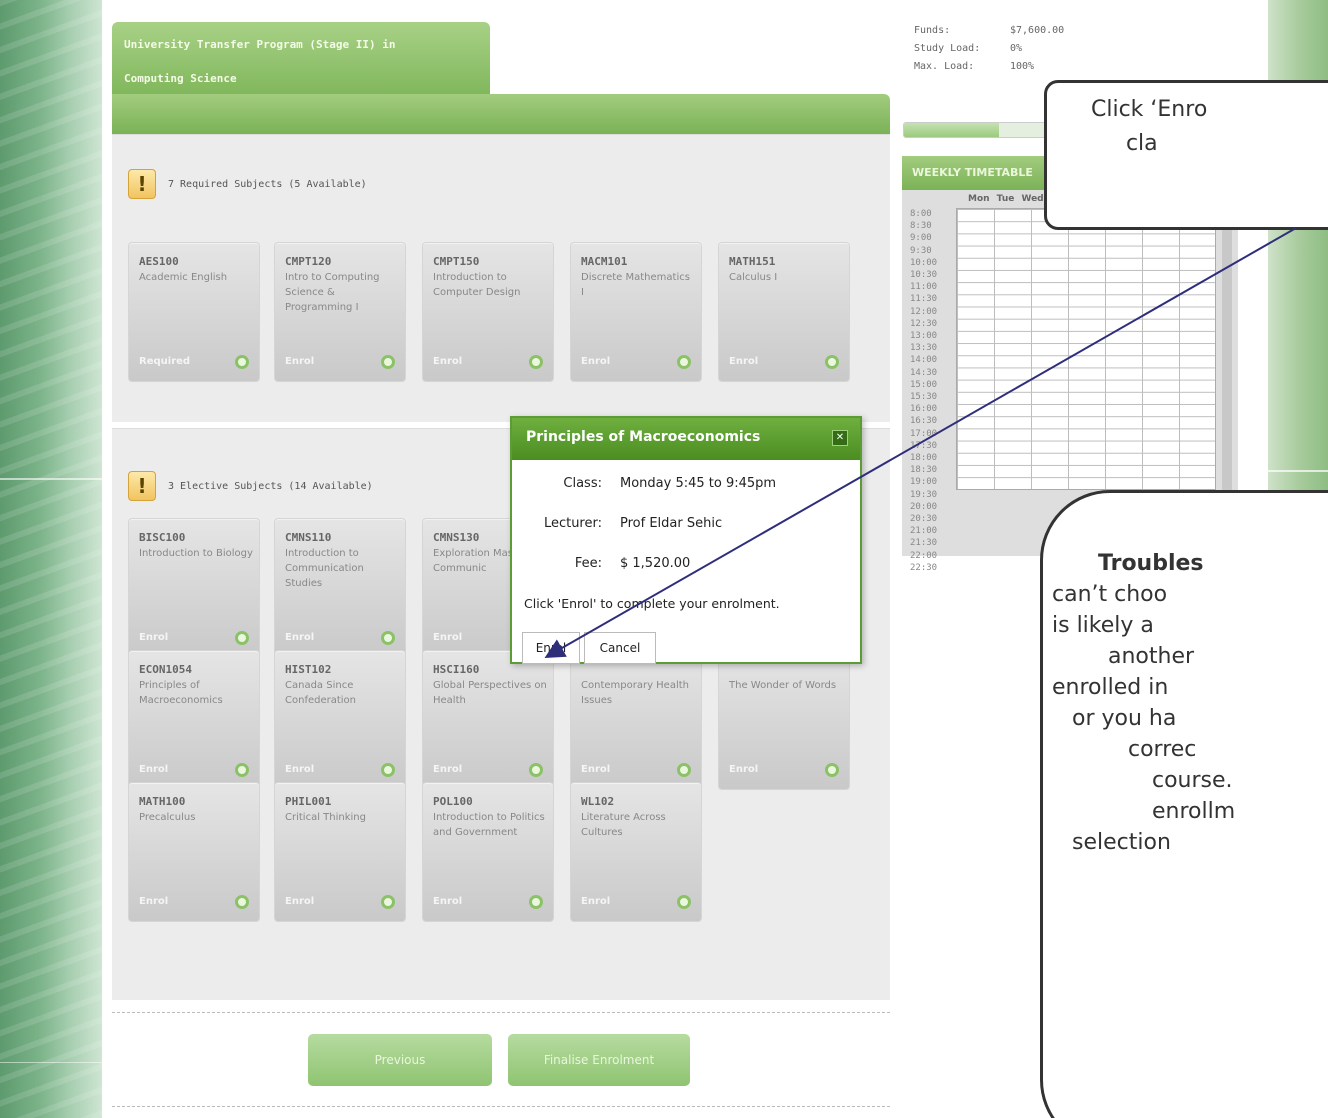 This screenshot has width=1328, height=1118. Describe the element at coordinates (456, 537) in the screenshot. I see `course-code: CMNS130` at that location.